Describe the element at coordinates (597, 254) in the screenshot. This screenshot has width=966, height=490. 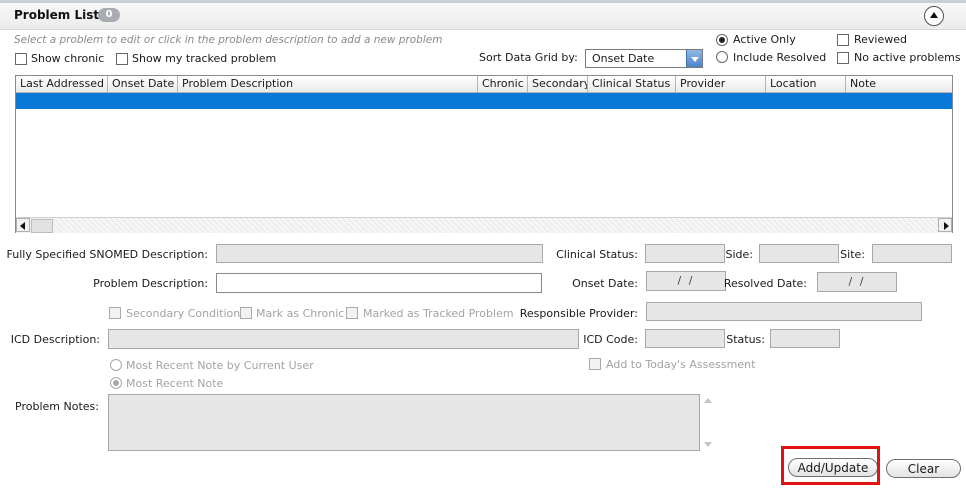
I see `clinical-status-label: Clinical Status:` at that location.